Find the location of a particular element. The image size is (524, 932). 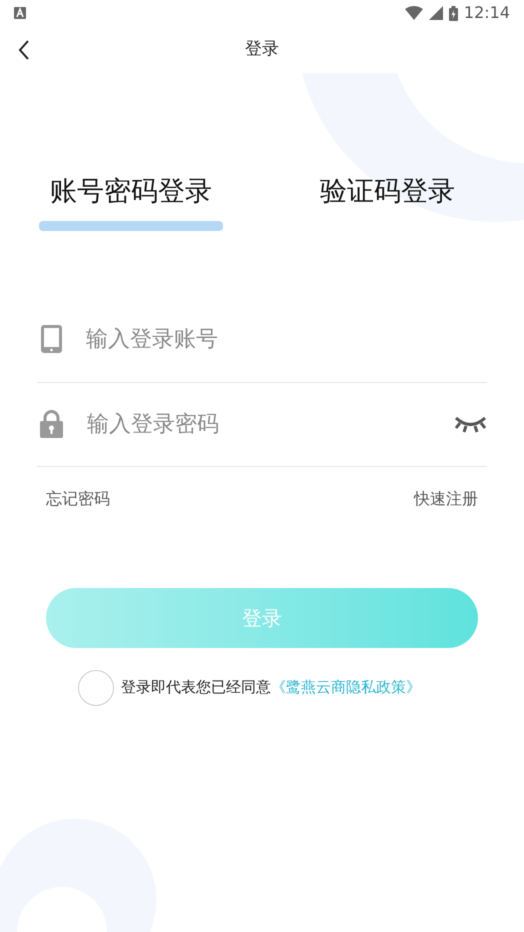

wifi-icon is located at coordinates (413, 13).